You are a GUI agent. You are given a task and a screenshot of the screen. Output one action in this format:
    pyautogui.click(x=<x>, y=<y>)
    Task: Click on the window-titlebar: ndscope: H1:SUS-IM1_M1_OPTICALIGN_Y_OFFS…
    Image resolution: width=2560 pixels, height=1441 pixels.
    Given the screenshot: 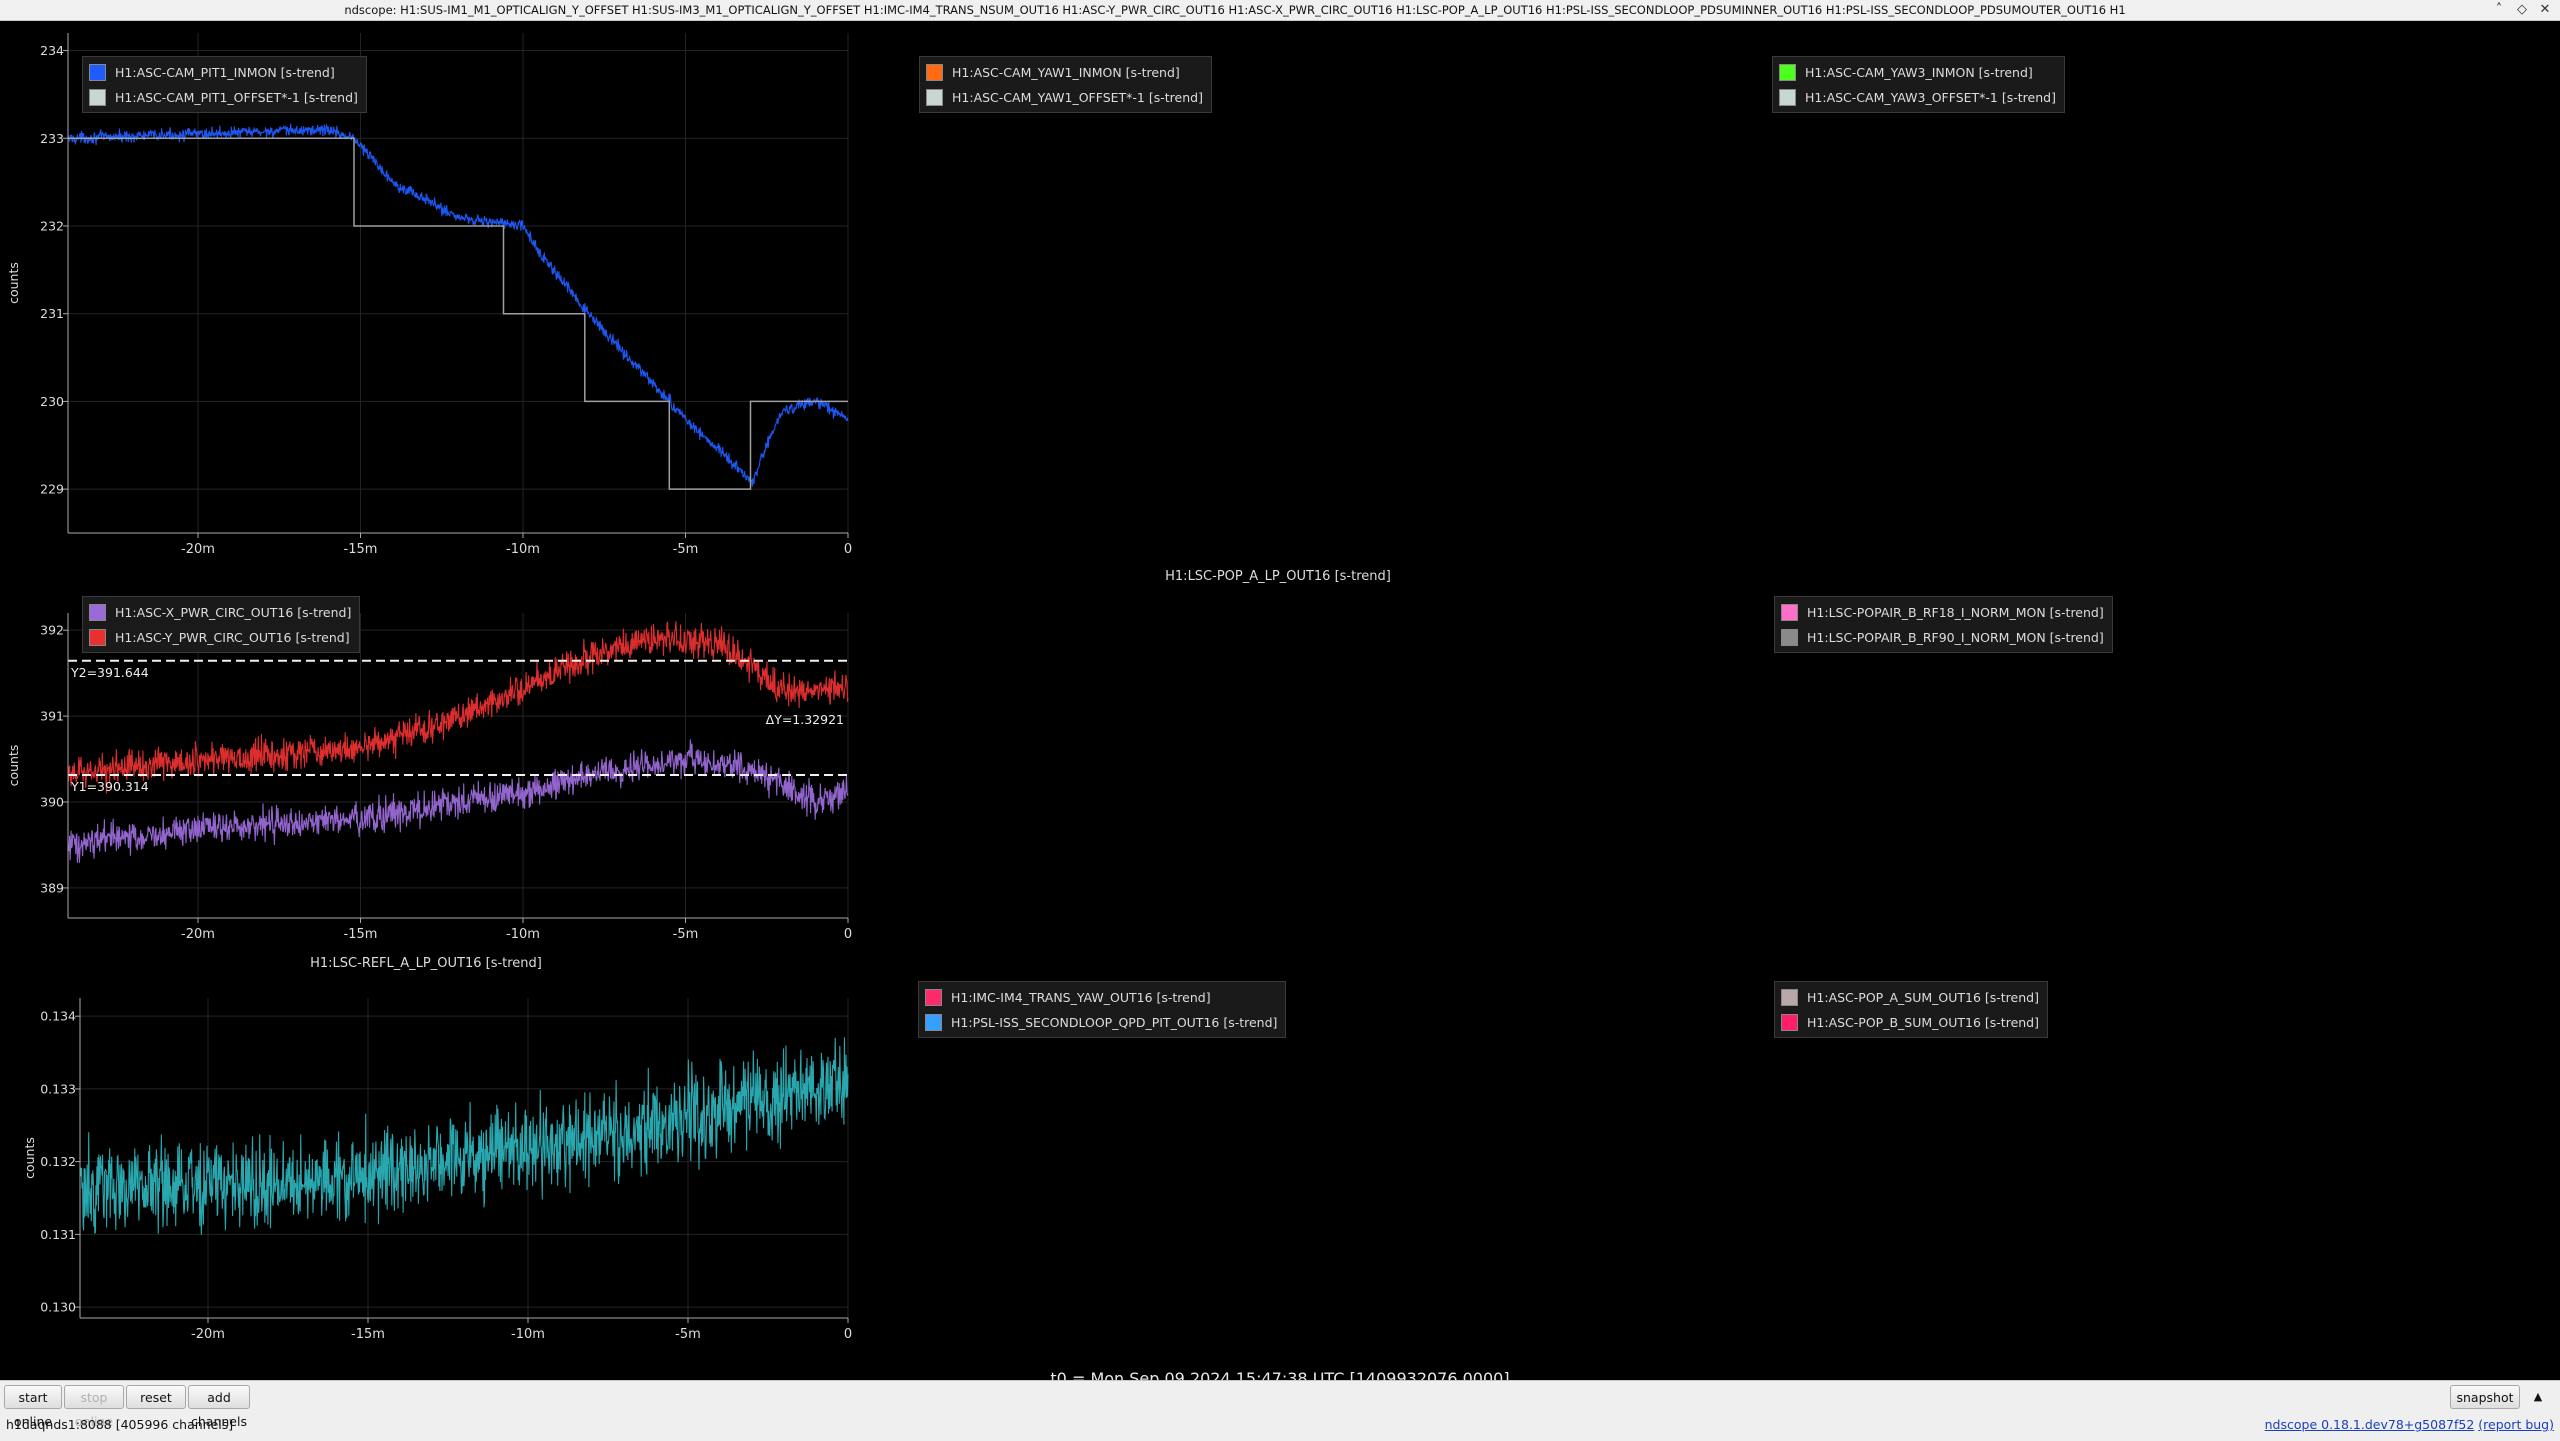 What is the action you would take?
    pyautogui.click(x=1280, y=10)
    